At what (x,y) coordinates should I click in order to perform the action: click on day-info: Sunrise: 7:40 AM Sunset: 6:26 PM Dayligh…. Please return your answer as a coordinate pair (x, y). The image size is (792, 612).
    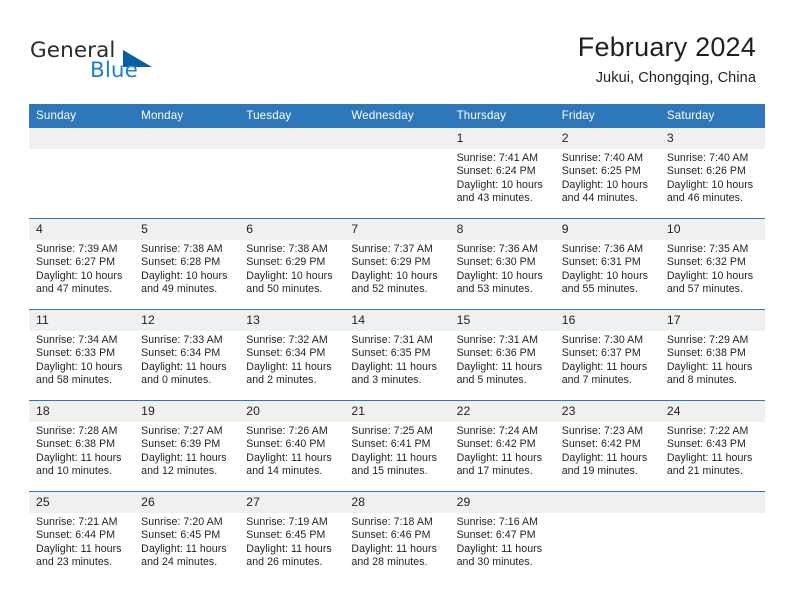
    Looking at the image, I should click on (712, 177).